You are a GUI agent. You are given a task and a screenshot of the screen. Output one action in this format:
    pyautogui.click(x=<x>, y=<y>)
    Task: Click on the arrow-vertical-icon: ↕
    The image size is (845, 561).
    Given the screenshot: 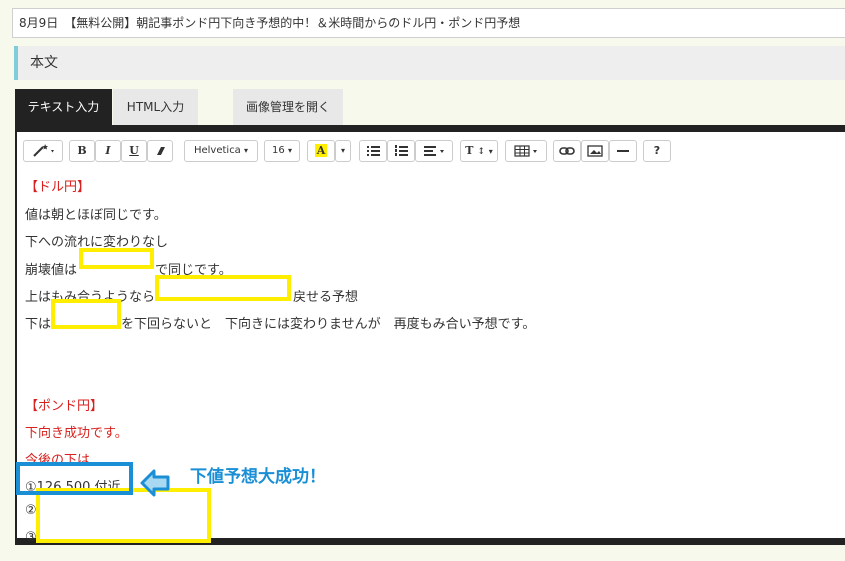 What is the action you would take?
    pyautogui.click(x=481, y=152)
    